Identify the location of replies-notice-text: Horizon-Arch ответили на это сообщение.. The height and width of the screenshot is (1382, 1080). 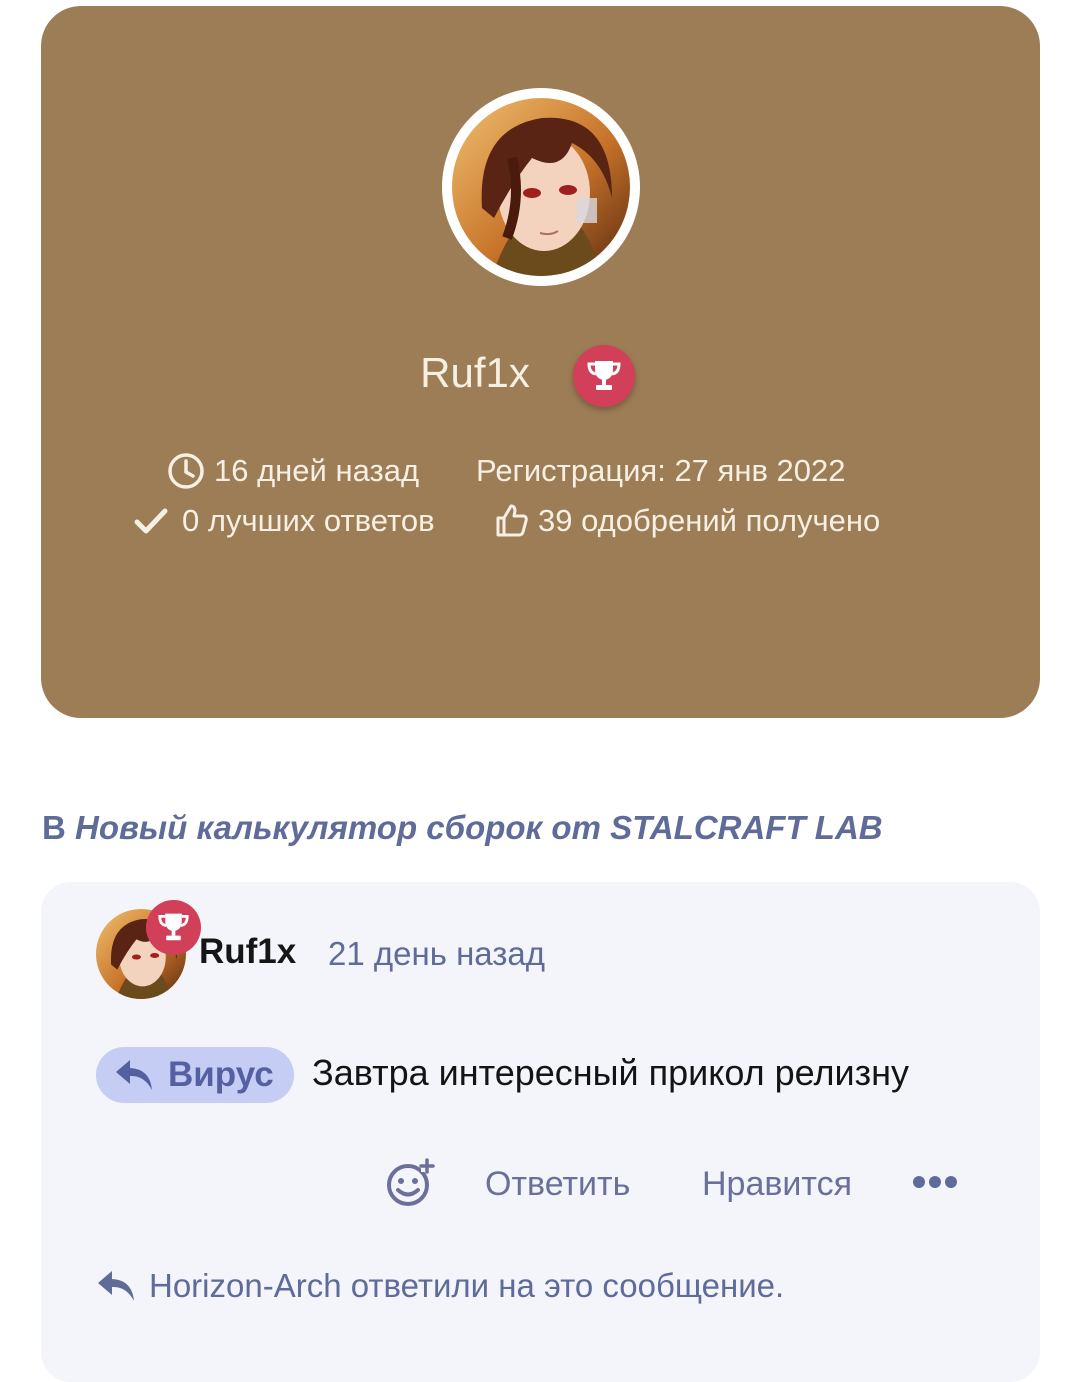
(467, 1285).